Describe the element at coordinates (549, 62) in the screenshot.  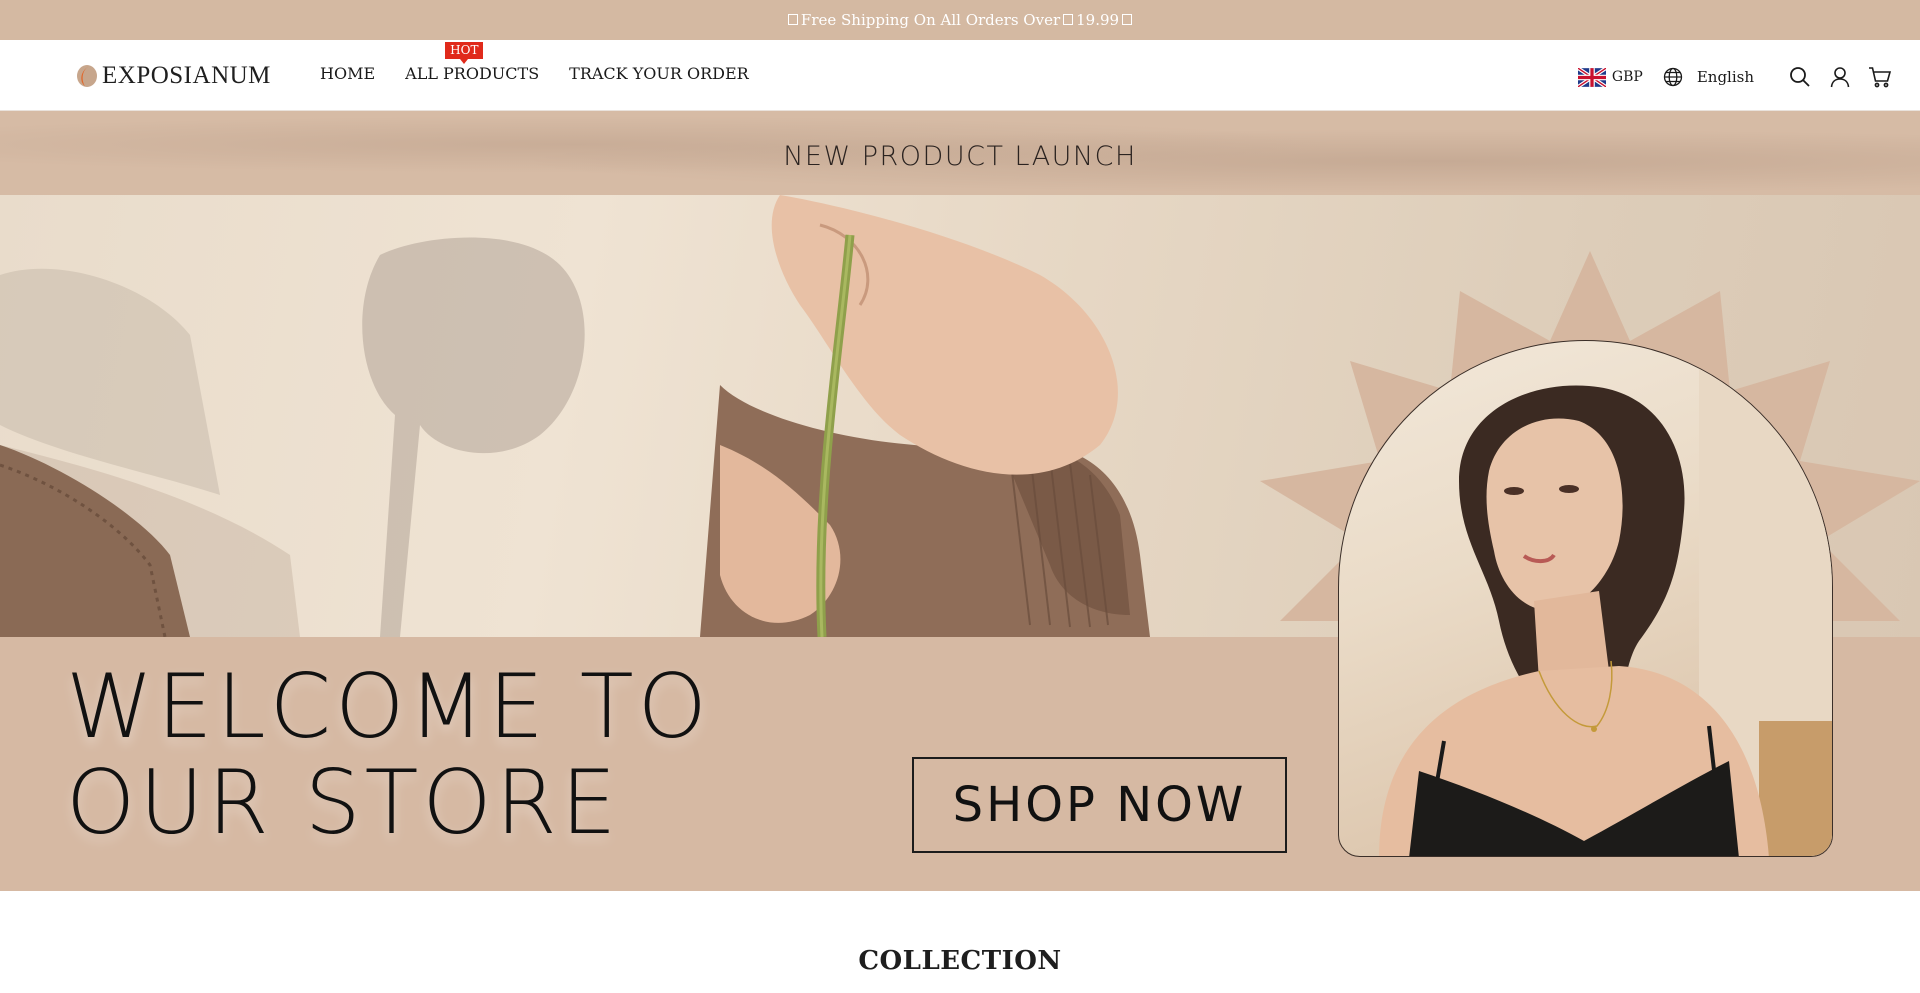
I see `main-nav: HOME HOT ALL PRODUCTS TRACK YOUR ORDER` at that location.